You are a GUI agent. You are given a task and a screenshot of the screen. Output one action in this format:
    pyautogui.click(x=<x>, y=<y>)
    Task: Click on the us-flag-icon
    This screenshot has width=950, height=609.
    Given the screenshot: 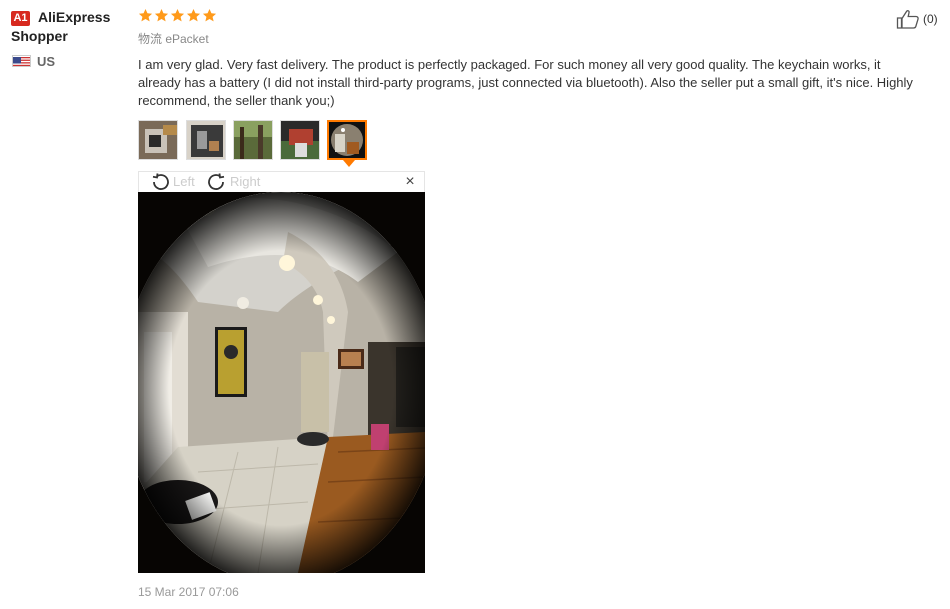 What is the action you would take?
    pyautogui.click(x=21, y=61)
    